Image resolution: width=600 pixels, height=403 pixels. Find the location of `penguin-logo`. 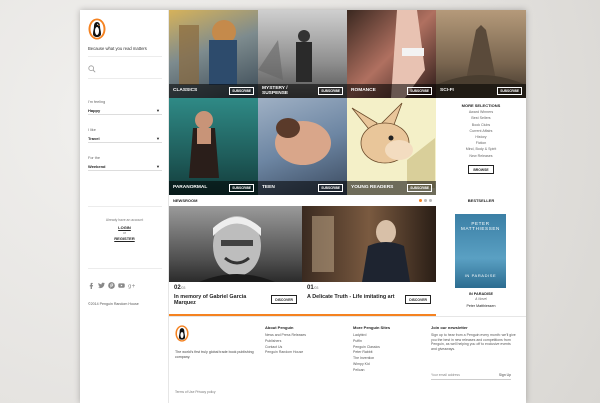

penguin-logo is located at coordinates (97, 31).